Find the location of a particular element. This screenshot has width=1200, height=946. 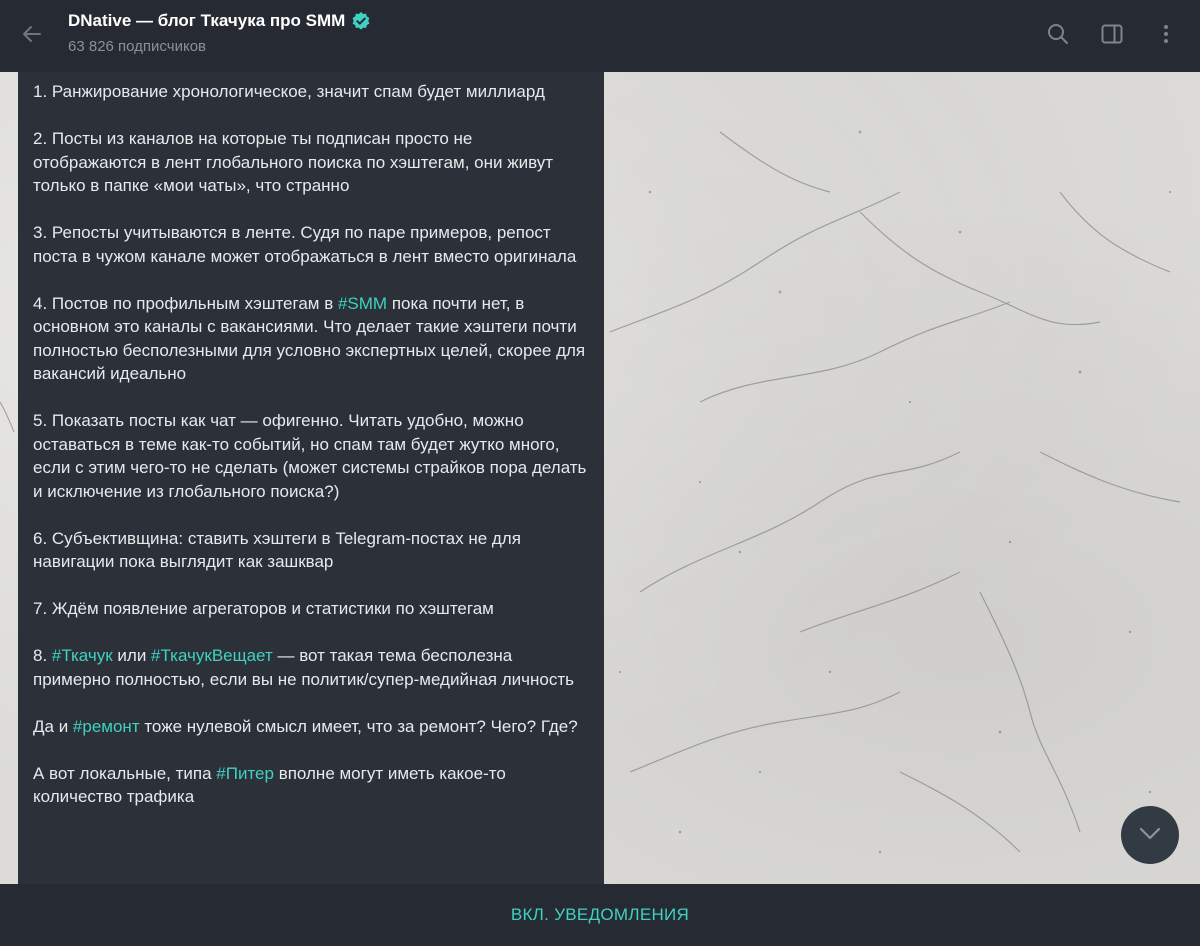

more-vertical-icon is located at coordinates (1166, 36).